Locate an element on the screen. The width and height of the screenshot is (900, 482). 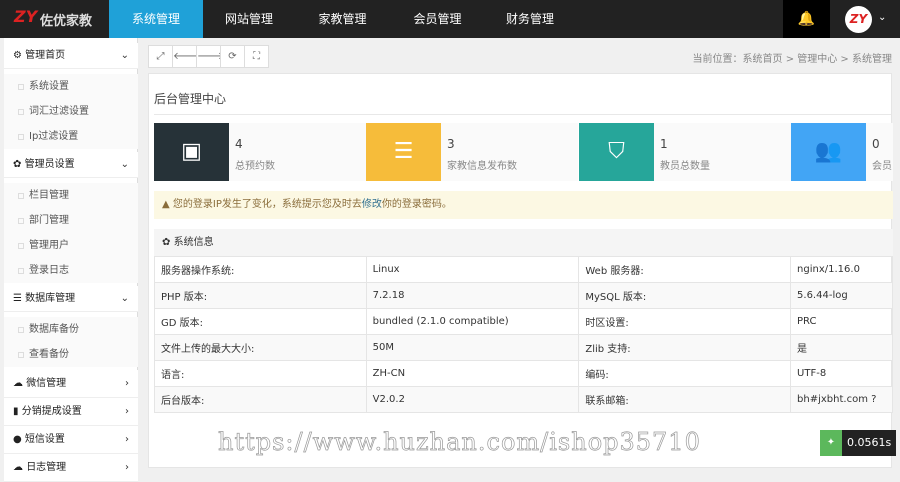
table-row: 语言: ZH-CN 编码: UTF-8 is located at coordinates (523, 373).